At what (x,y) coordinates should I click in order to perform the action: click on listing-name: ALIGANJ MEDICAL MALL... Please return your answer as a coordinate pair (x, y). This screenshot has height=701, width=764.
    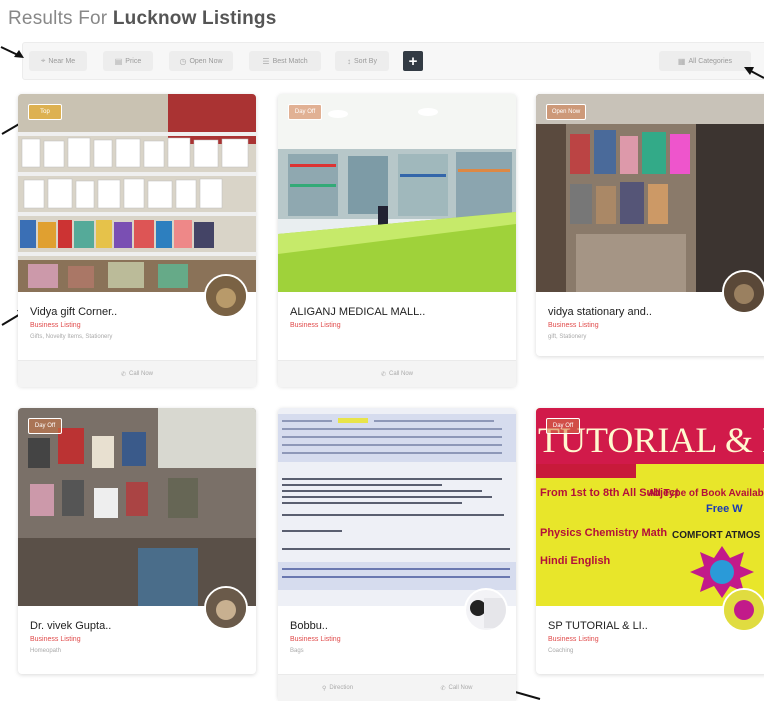
    Looking at the image, I should click on (357, 312).